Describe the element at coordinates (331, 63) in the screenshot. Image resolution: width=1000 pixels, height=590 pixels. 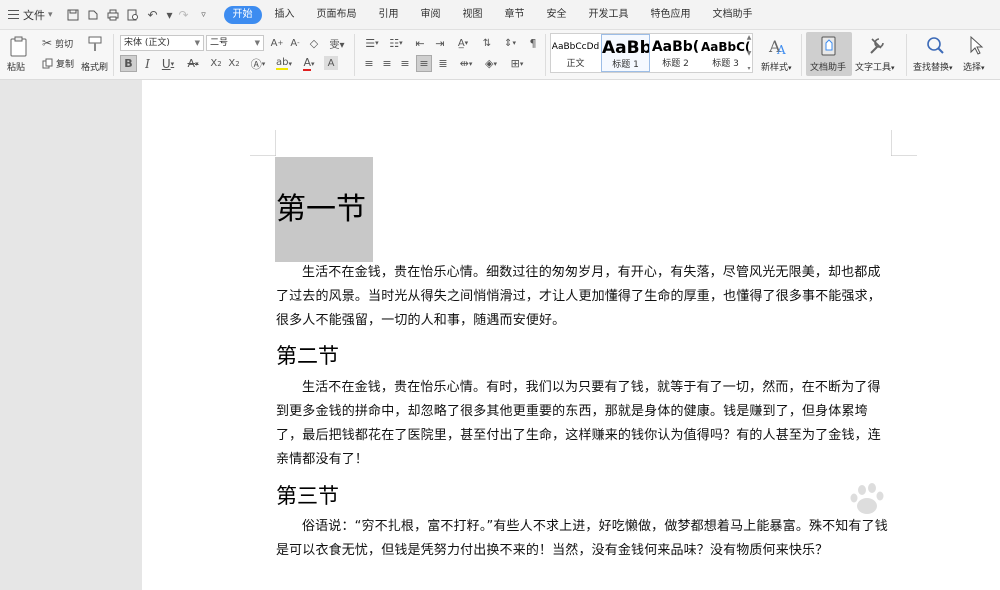
I see `char-shading-icon: A` at that location.